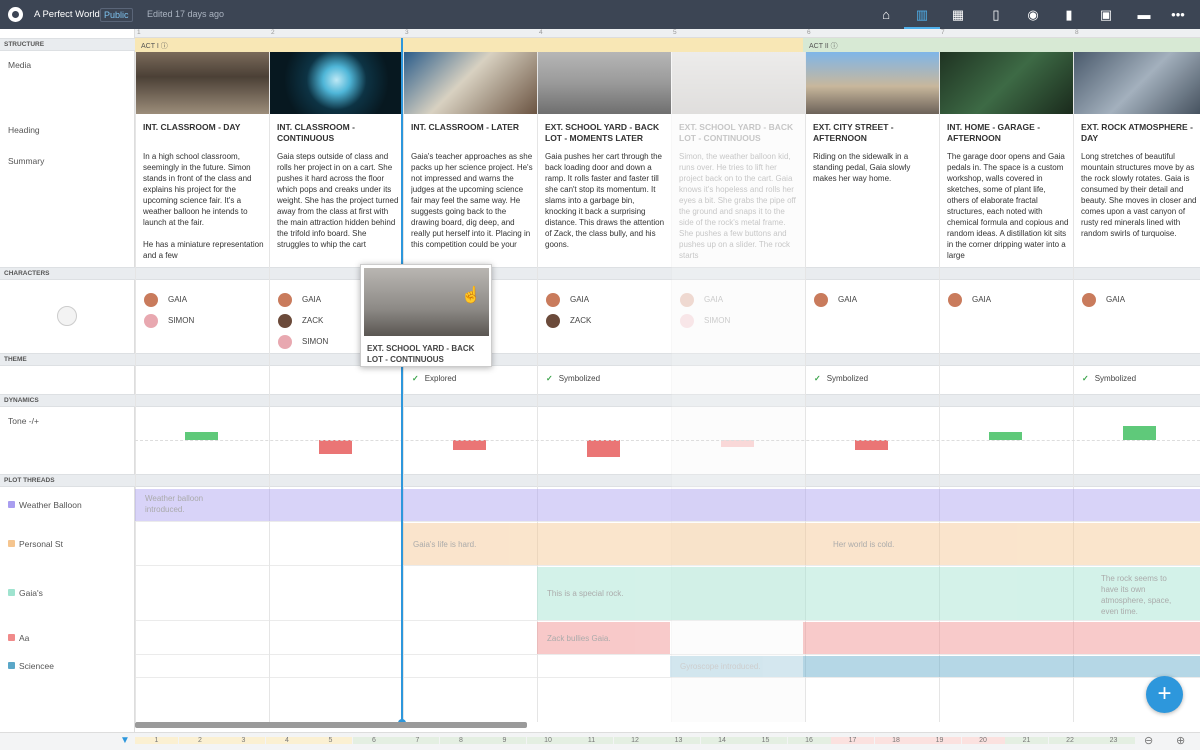 The image size is (1200, 750). I want to click on act-one: ACT I ⓘ, so click(469, 45).